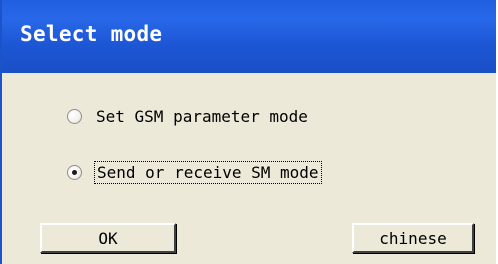 The height and width of the screenshot is (264, 498). What do you see at coordinates (91, 34) in the screenshot?
I see `window-title: Select mode` at bounding box center [91, 34].